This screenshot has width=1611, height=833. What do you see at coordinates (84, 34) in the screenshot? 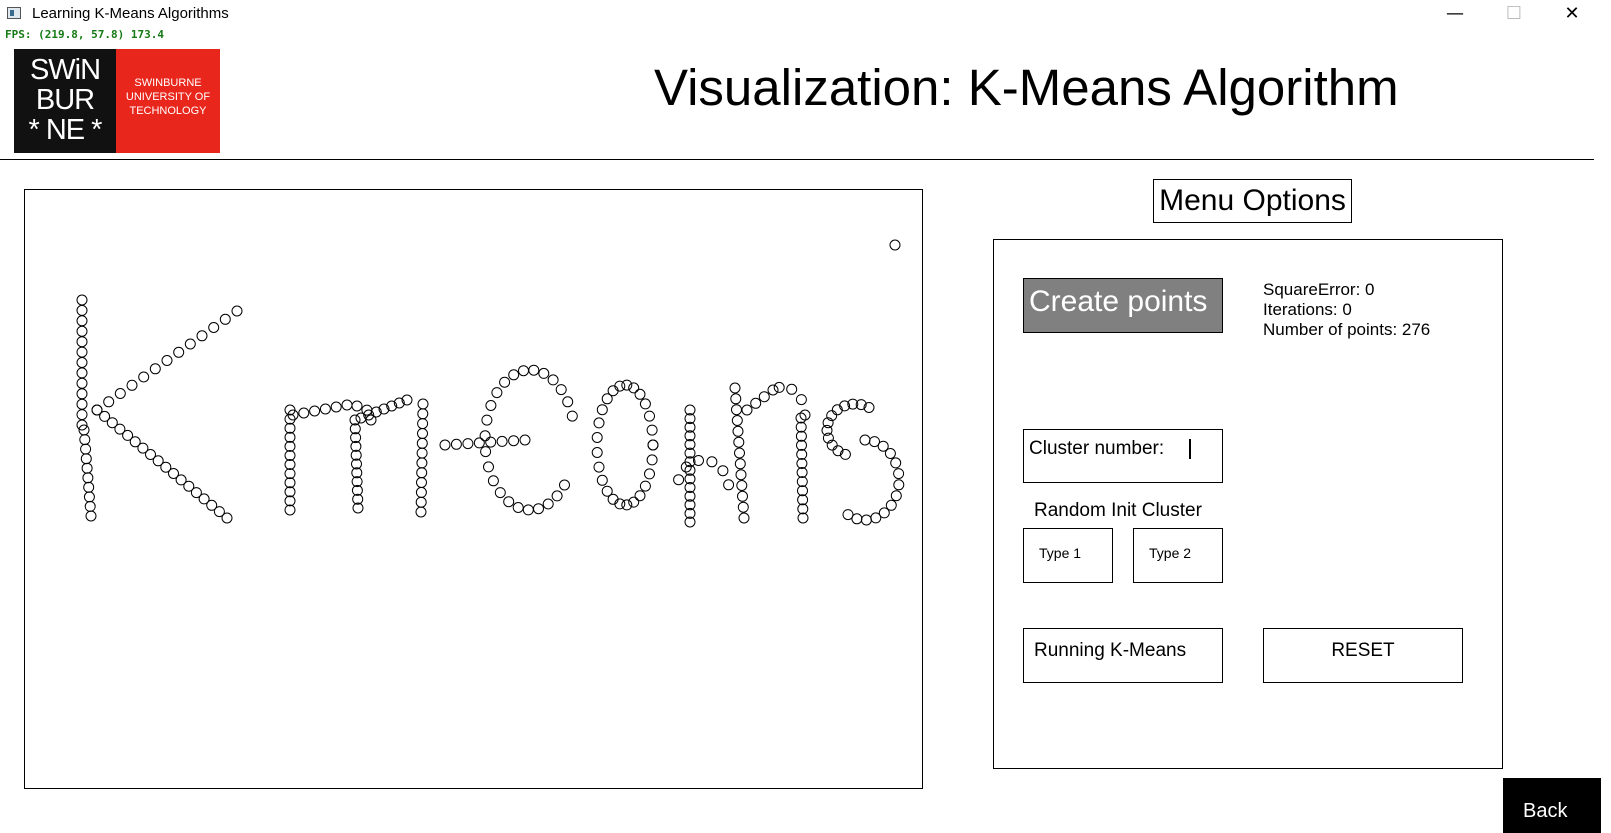
I see `fps-readout: FPS: (219.8, 57.8) 173.4` at bounding box center [84, 34].